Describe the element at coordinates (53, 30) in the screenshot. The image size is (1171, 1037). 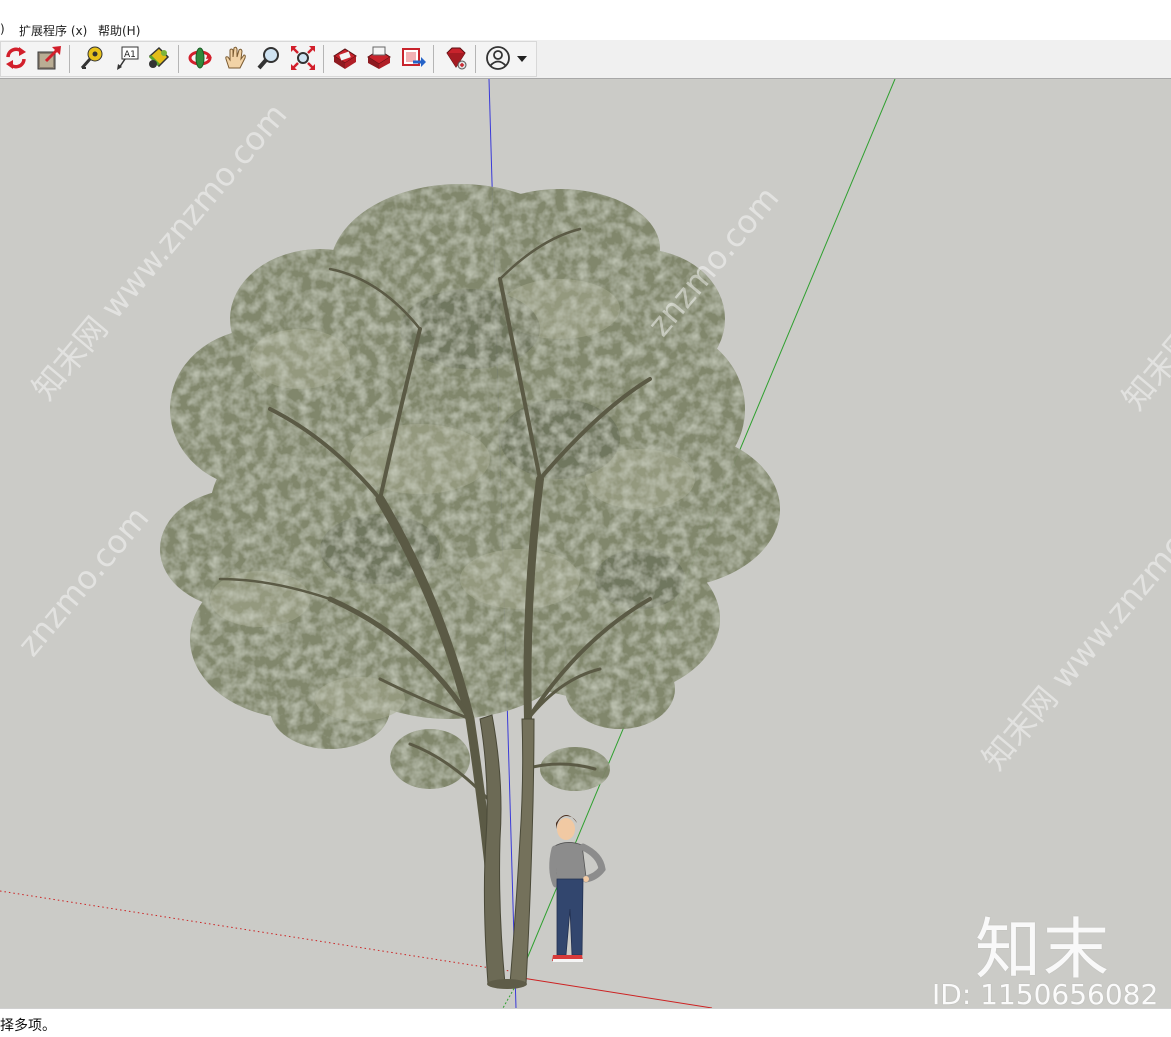
I see `menu-item-extensions: 扩展程序 (x)` at that location.